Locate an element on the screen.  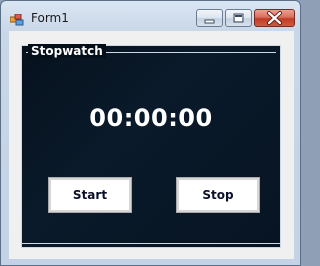
stop-button: Stop is located at coordinates (218, 195).